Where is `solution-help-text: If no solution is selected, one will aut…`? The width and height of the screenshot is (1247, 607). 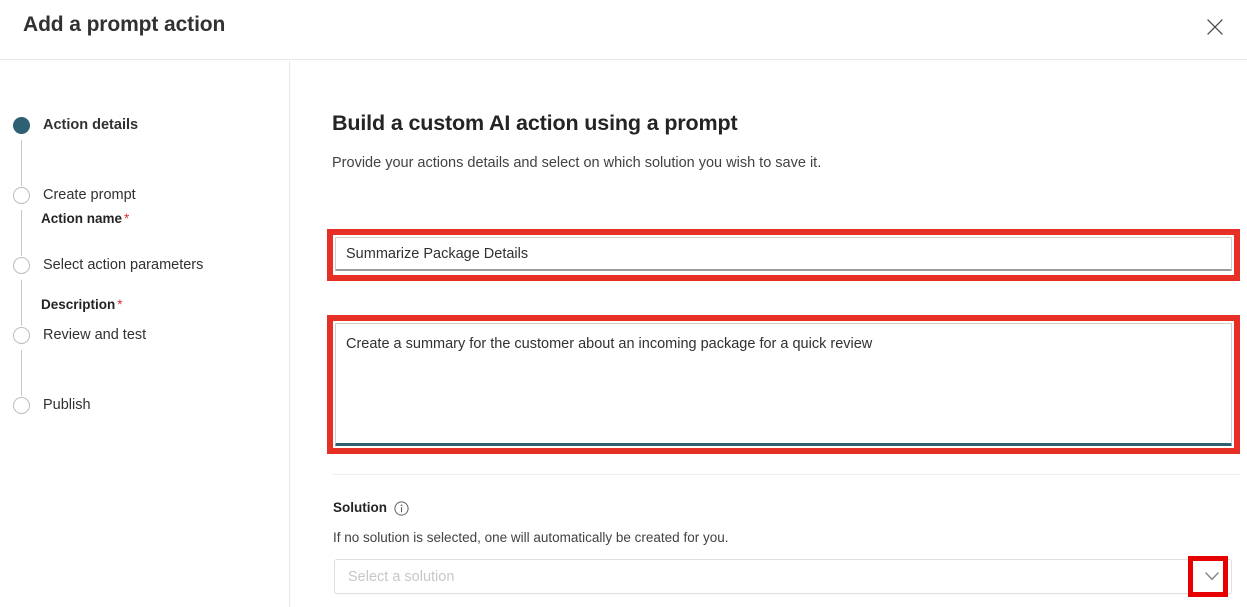 solution-help-text: If no solution is selected, one will aut… is located at coordinates (531, 537).